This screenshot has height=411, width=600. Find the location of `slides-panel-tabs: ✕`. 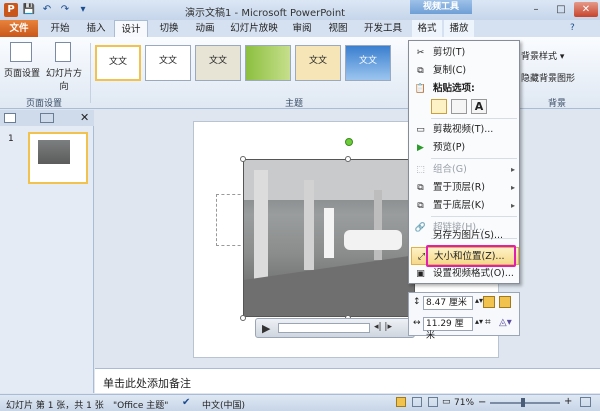

slides-panel-tabs: ✕ is located at coordinates (47, 118).